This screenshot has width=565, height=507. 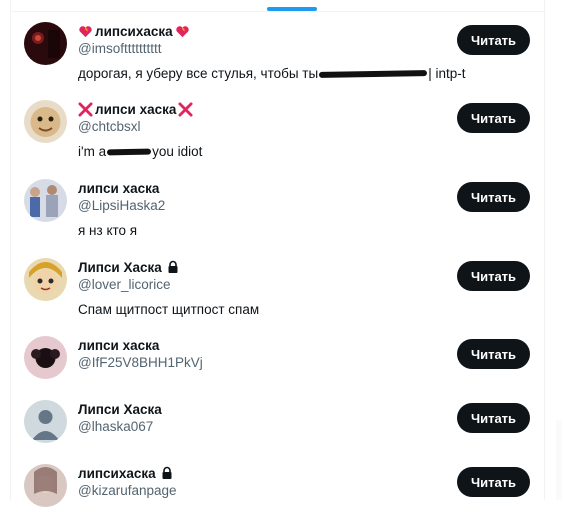 I want to click on user-bio: Спам щитпост щитпост спам, so click(x=169, y=309).